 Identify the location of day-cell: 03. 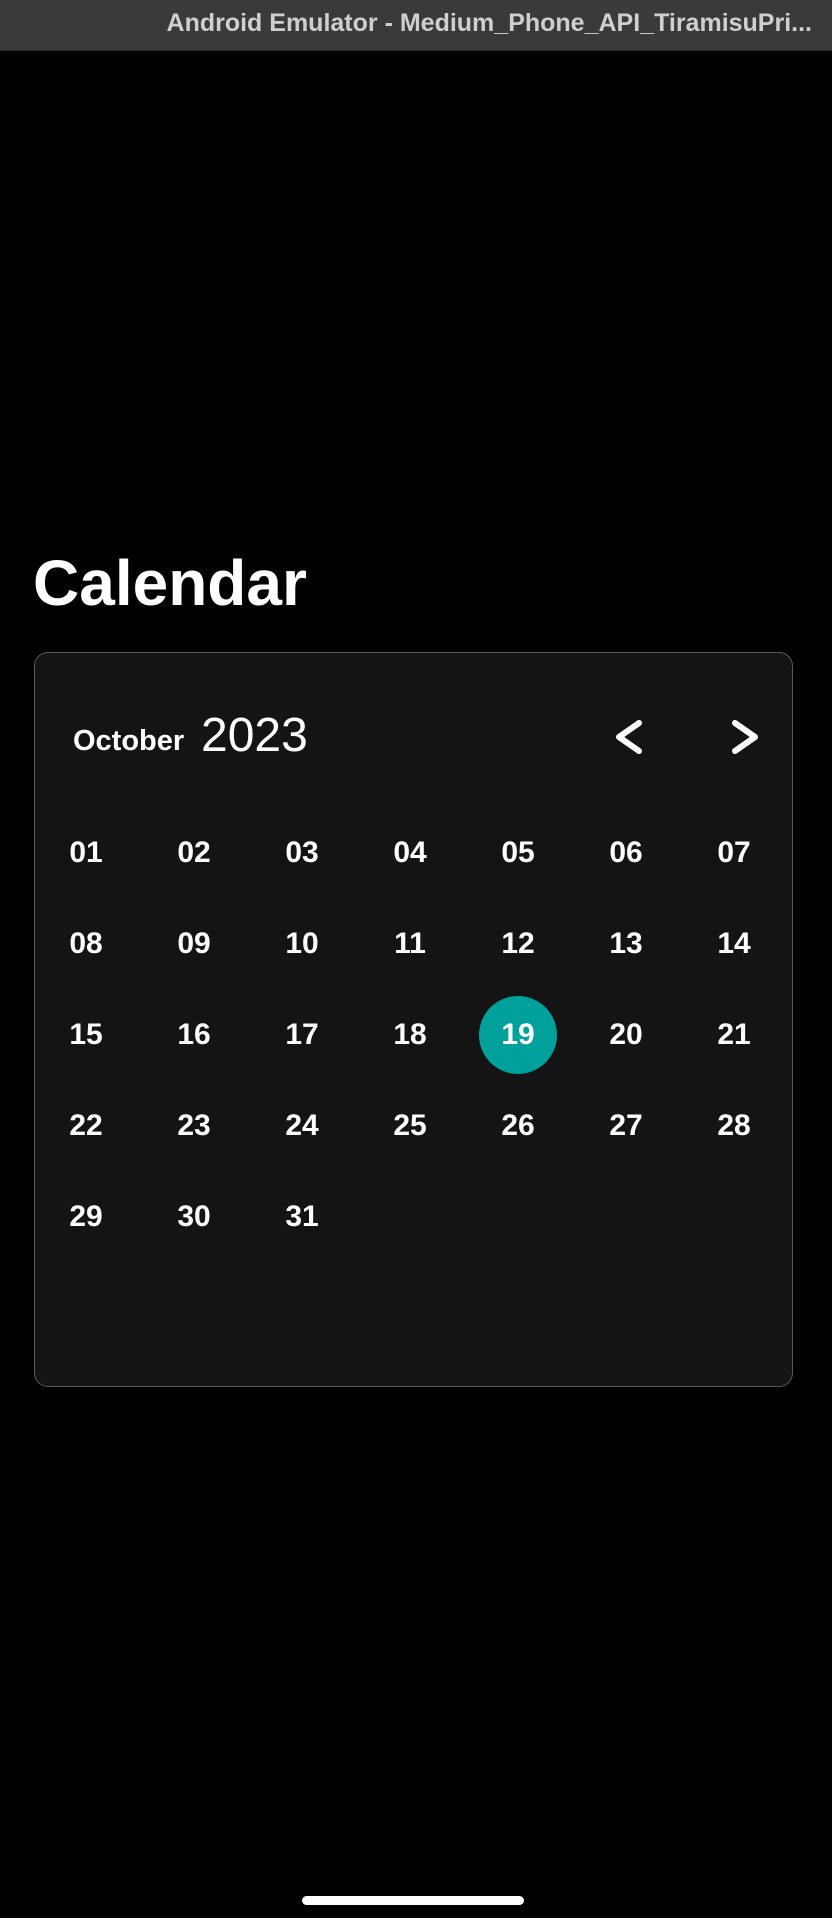
(302, 853).